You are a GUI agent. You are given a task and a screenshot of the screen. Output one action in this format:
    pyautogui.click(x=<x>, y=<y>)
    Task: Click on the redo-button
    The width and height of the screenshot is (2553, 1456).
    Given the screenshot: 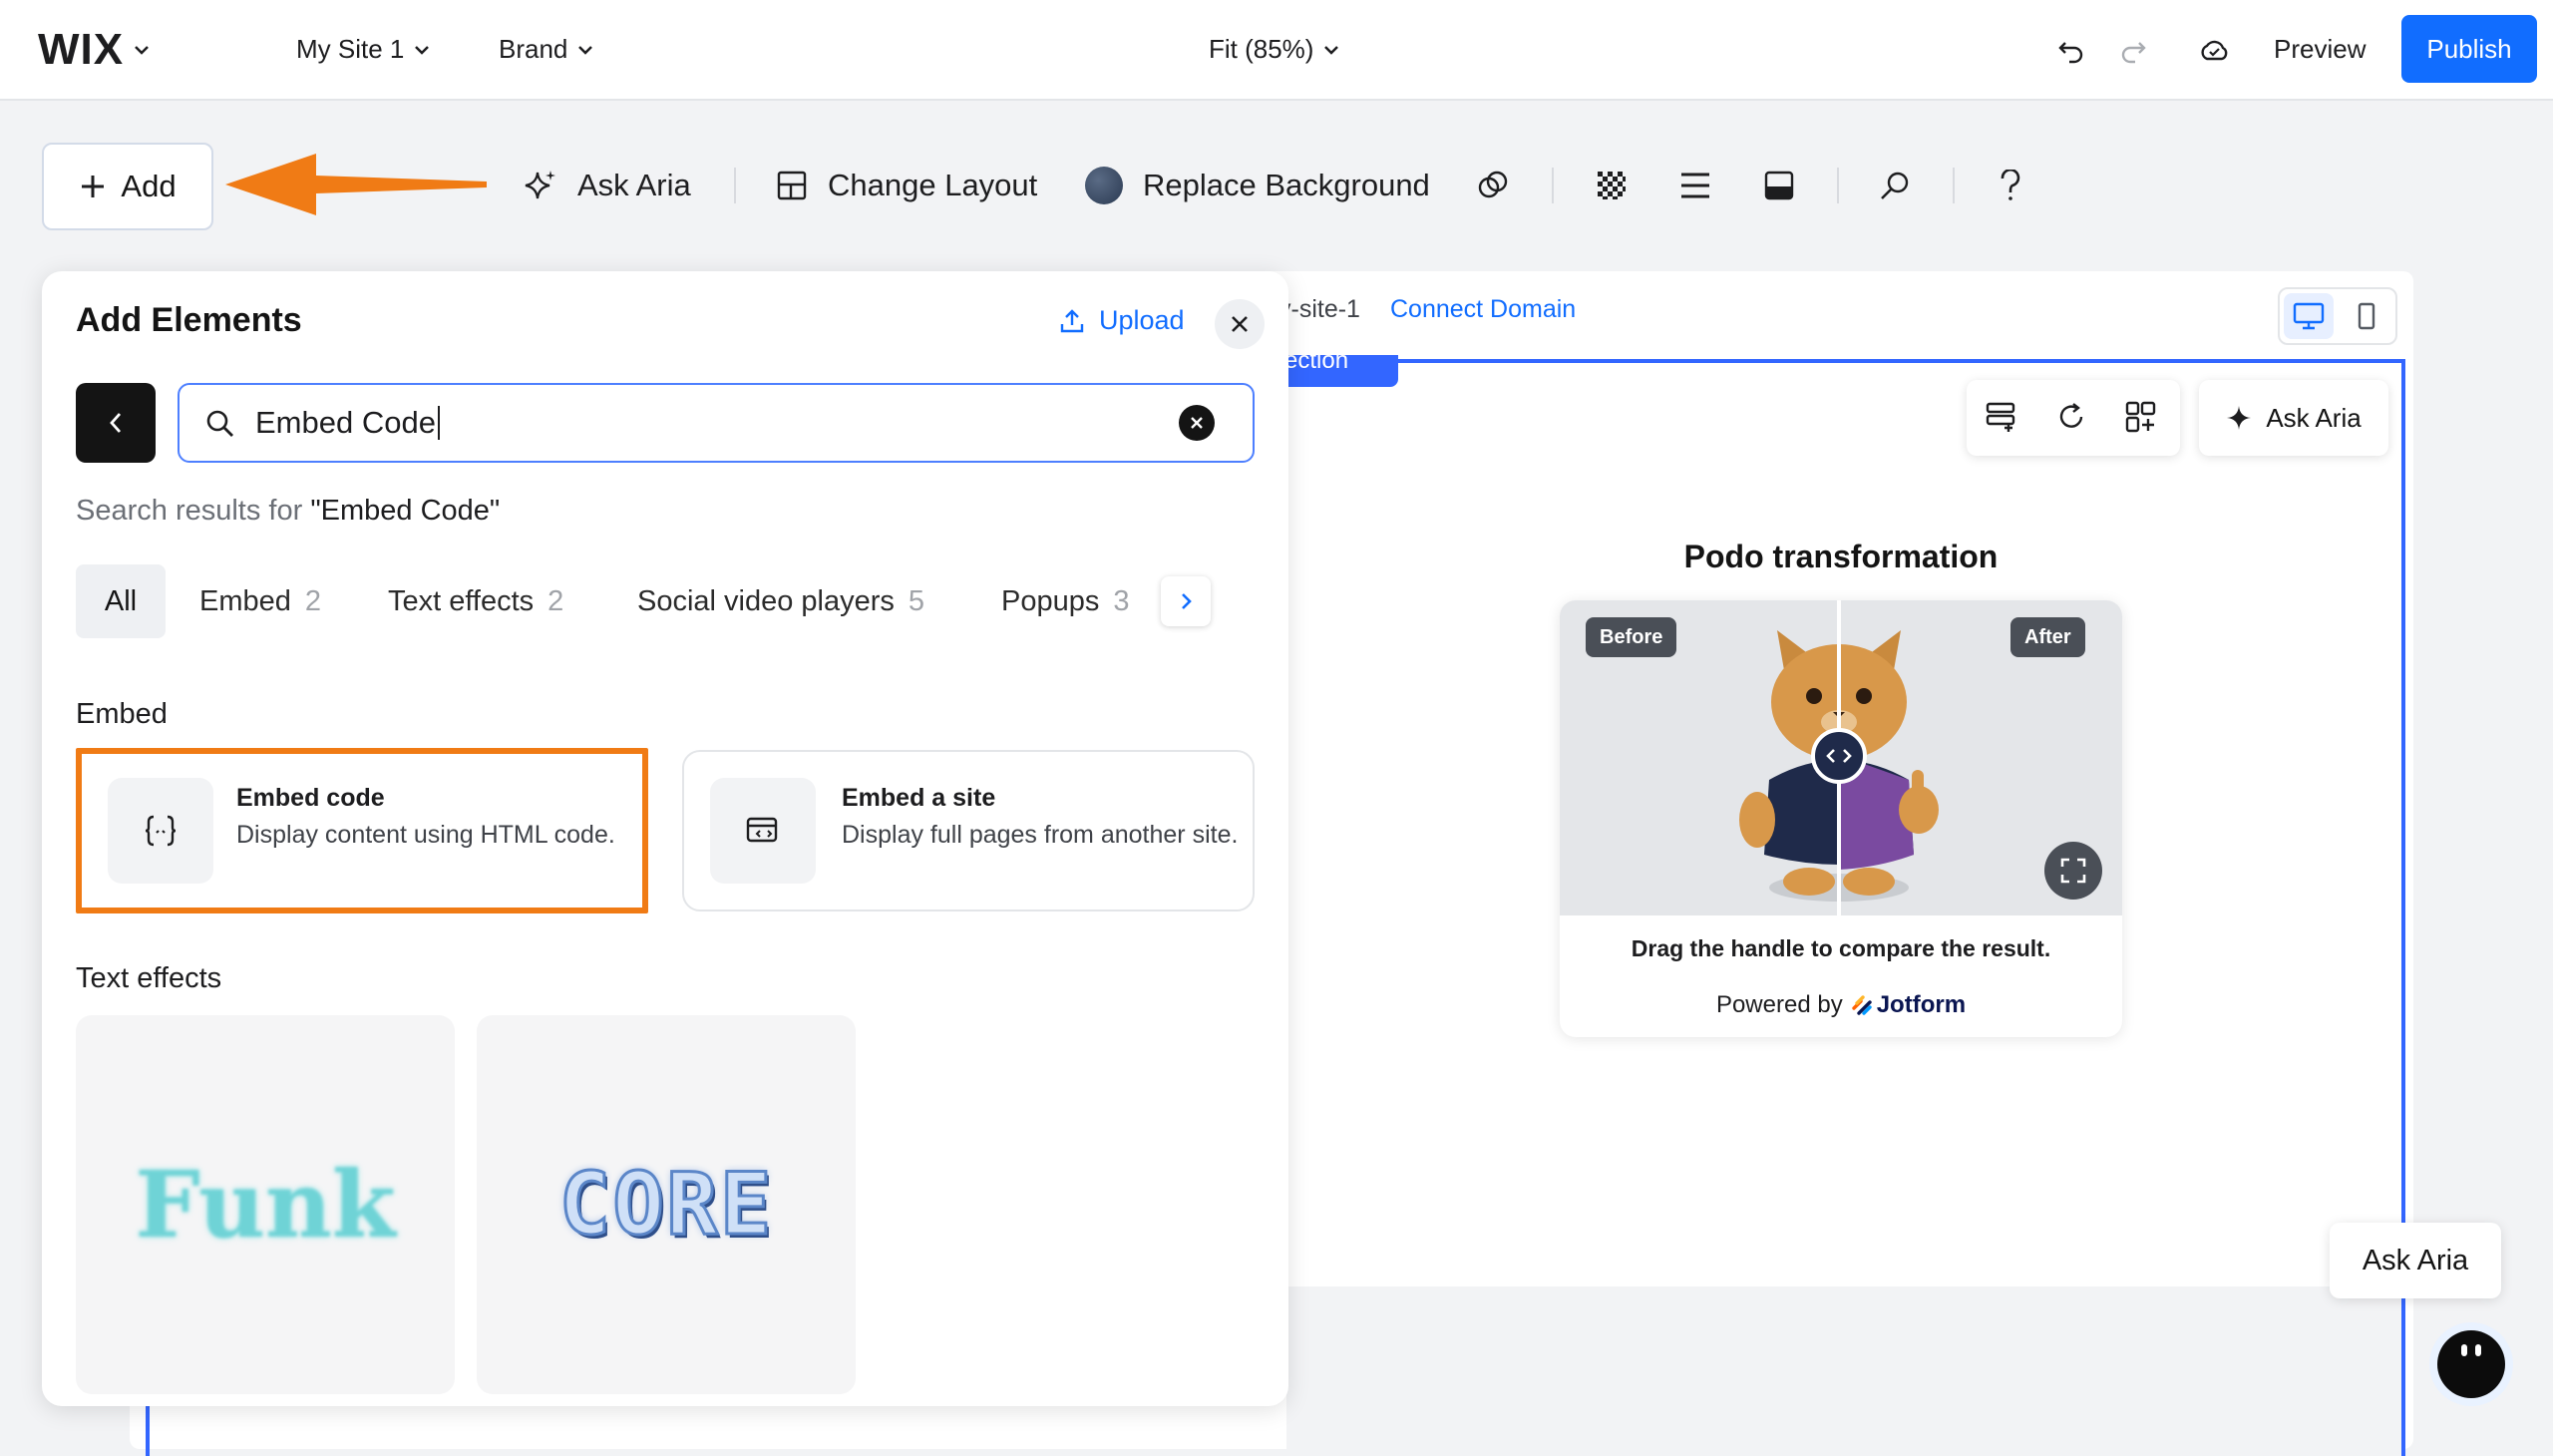 What is the action you would take?
    pyautogui.click(x=2133, y=49)
    